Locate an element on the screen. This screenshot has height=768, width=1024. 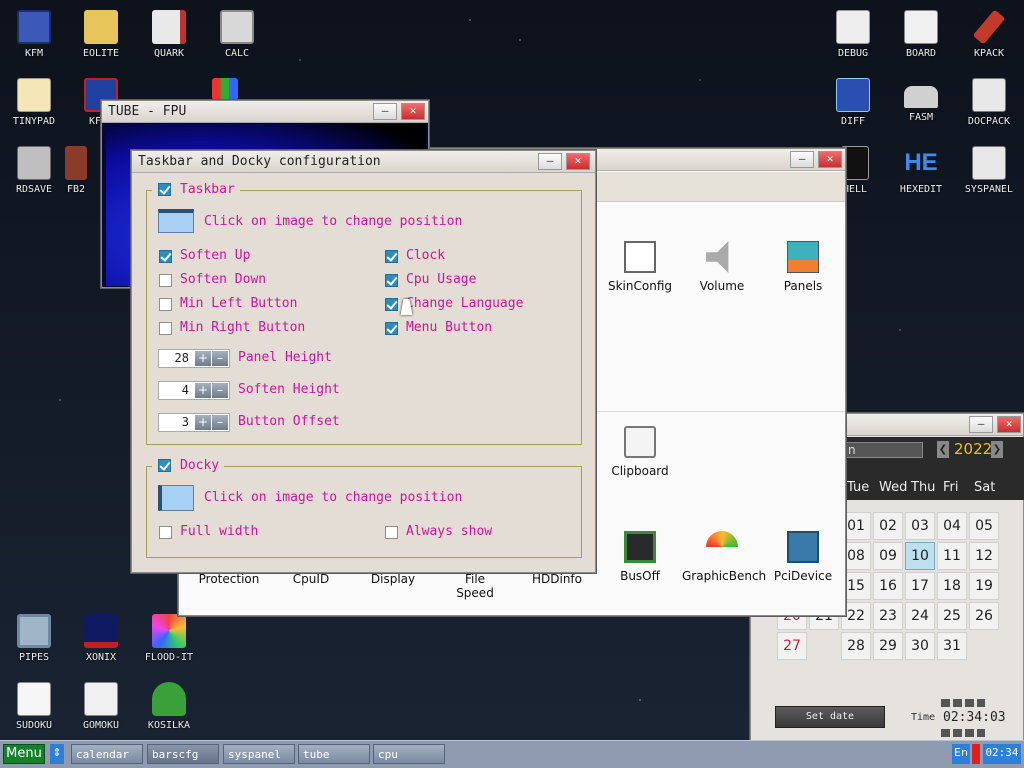
panel-height-stepper: 28 + – is located at coordinates (194, 358).